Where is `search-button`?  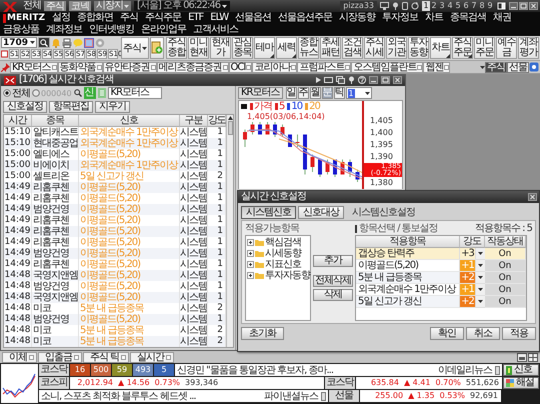
search-button is located at coordinates (44, 42).